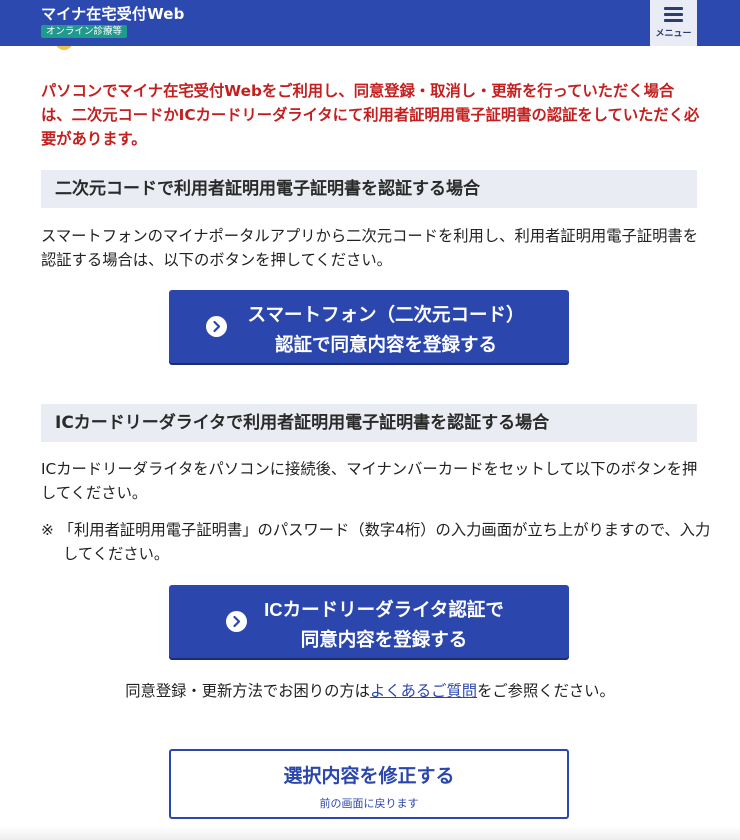  I want to click on bottom-fade, so click(370, 833).